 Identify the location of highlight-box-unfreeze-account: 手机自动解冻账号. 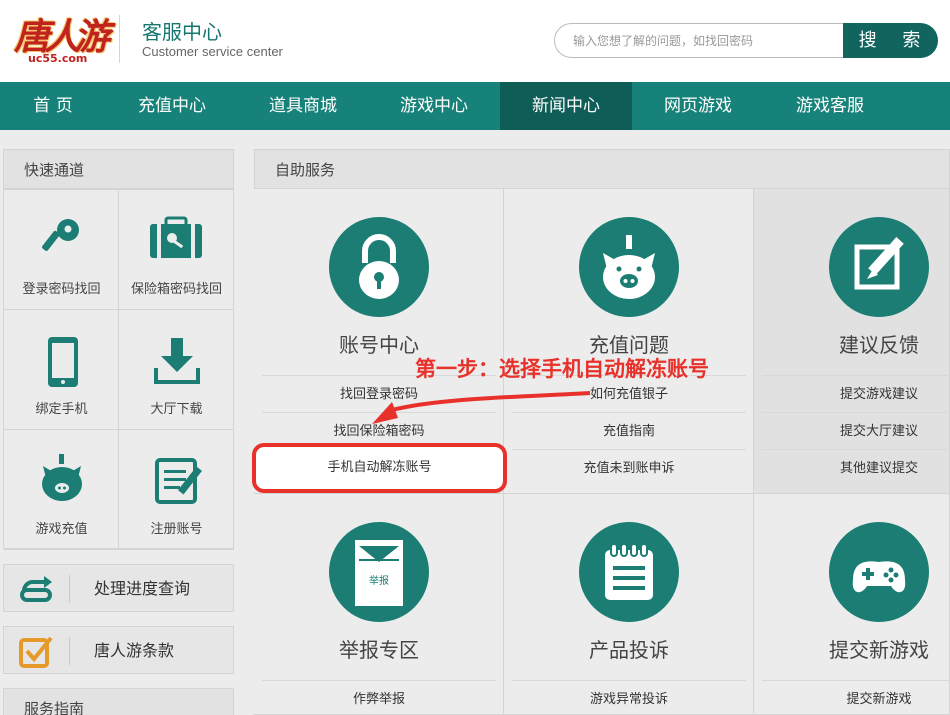
(379, 468).